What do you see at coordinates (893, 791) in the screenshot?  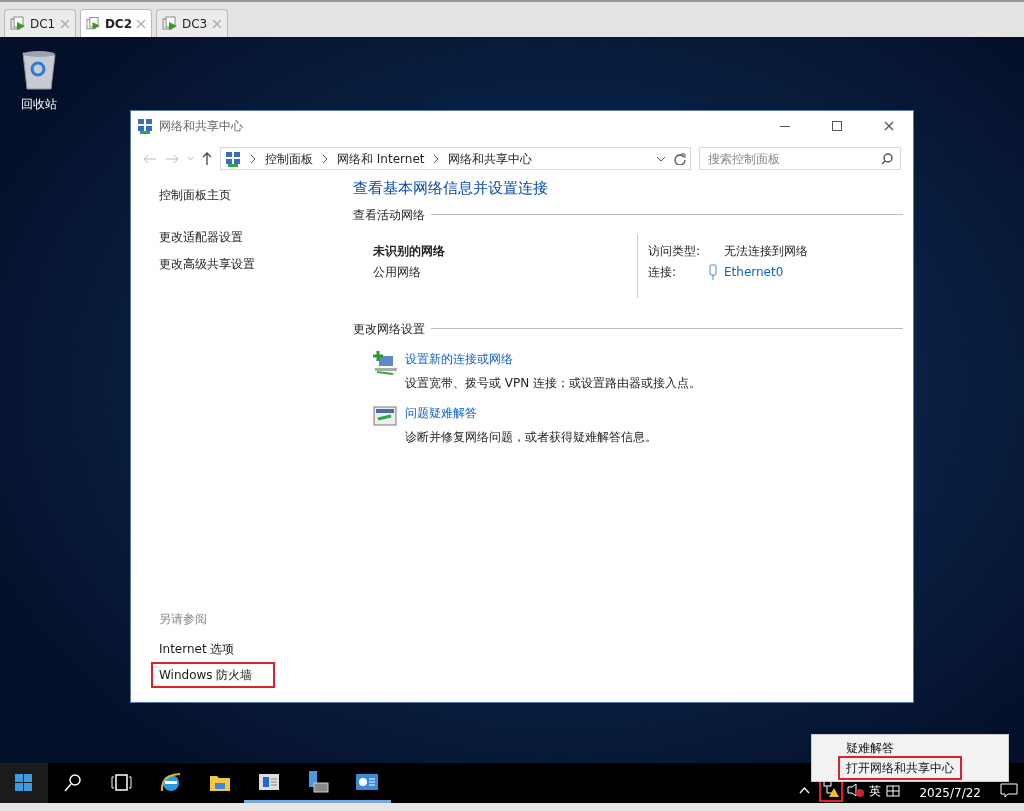 I see `keyboard-button` at bounding box center [893, 791].